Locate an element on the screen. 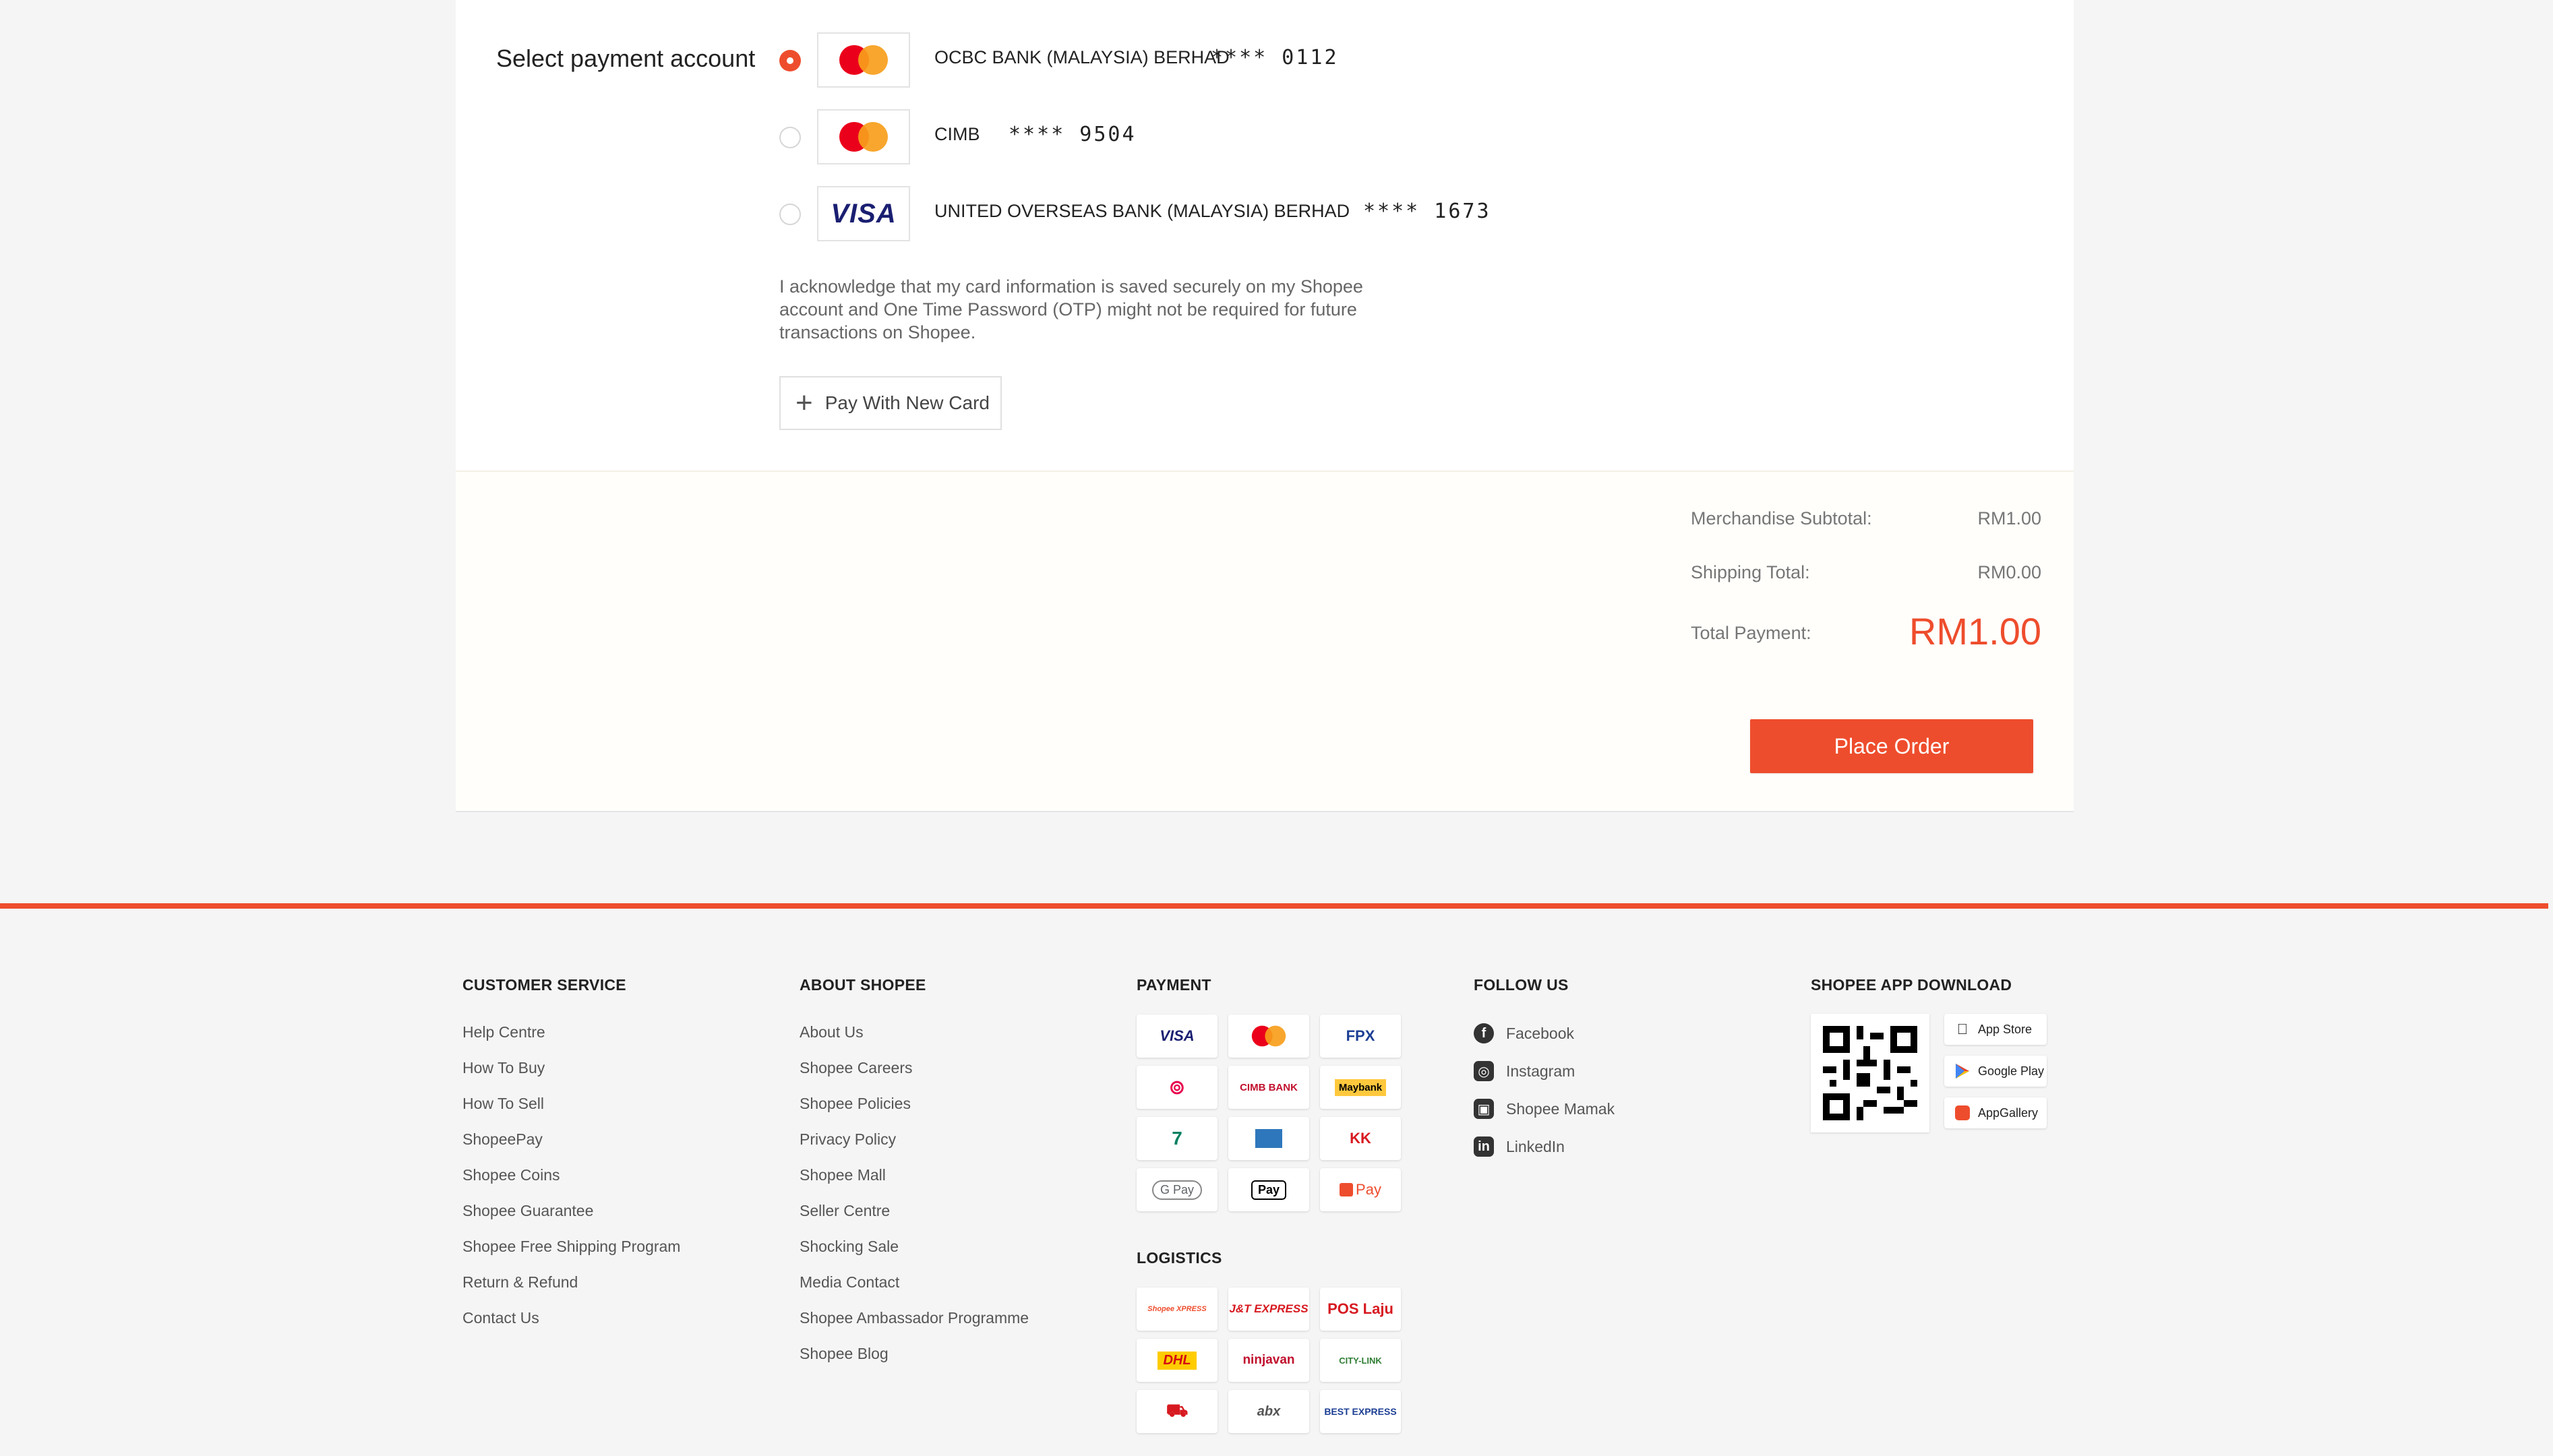  footer-link: Contact Us is located at coordinates (571, 1318).